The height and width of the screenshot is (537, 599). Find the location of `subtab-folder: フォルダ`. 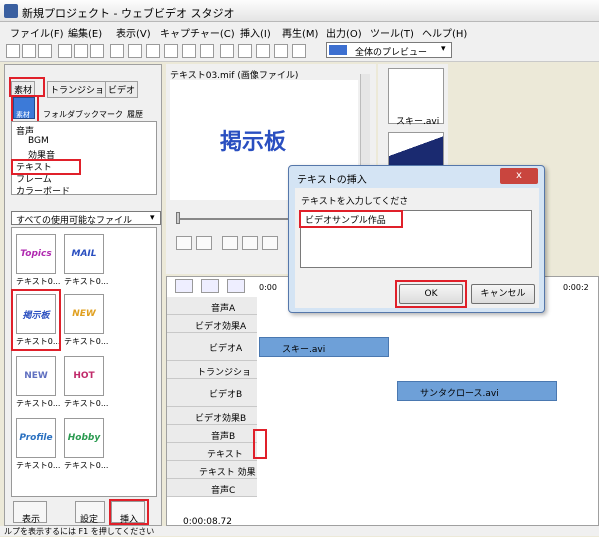

subtab-folder: フォルダ is located at coordinates (59, 114).